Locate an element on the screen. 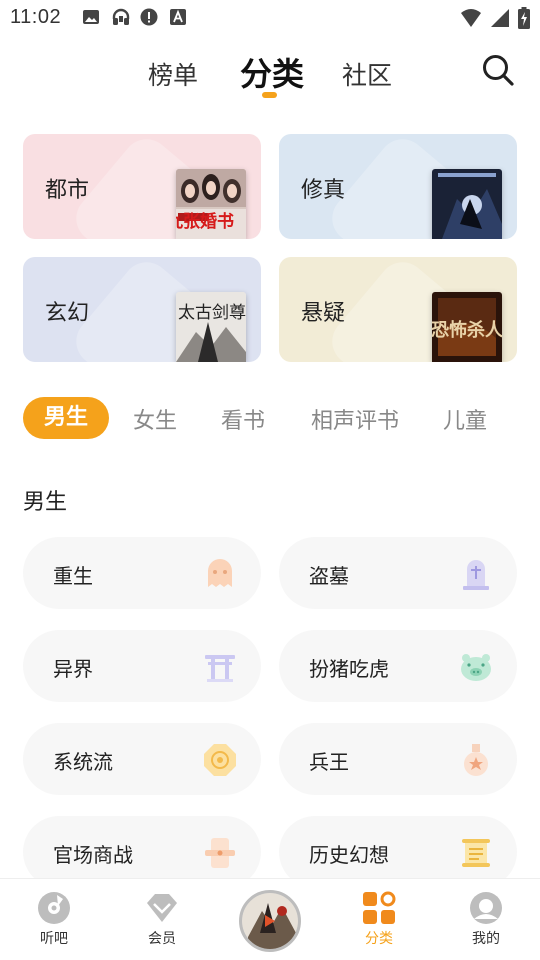 The width and height of the screenshot is (540, 960). subcategory-chip-other-world: 异界 is located at coordinates (142, 666).